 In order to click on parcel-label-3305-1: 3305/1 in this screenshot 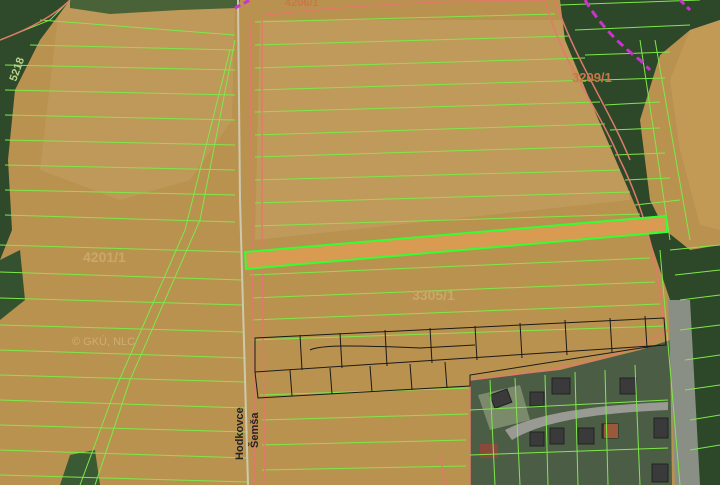, I will do `click(433, 295)`.